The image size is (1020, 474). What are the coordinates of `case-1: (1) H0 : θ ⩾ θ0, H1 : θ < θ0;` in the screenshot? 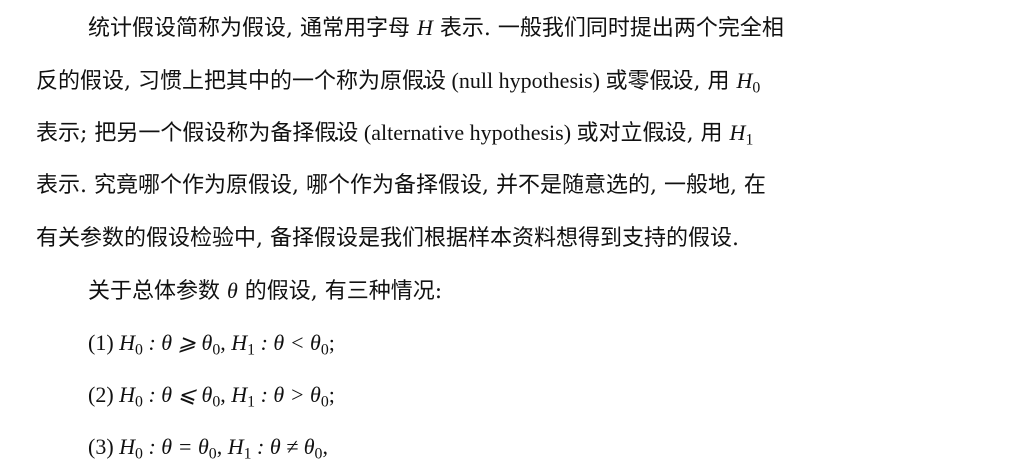 It's located at (211, 343).